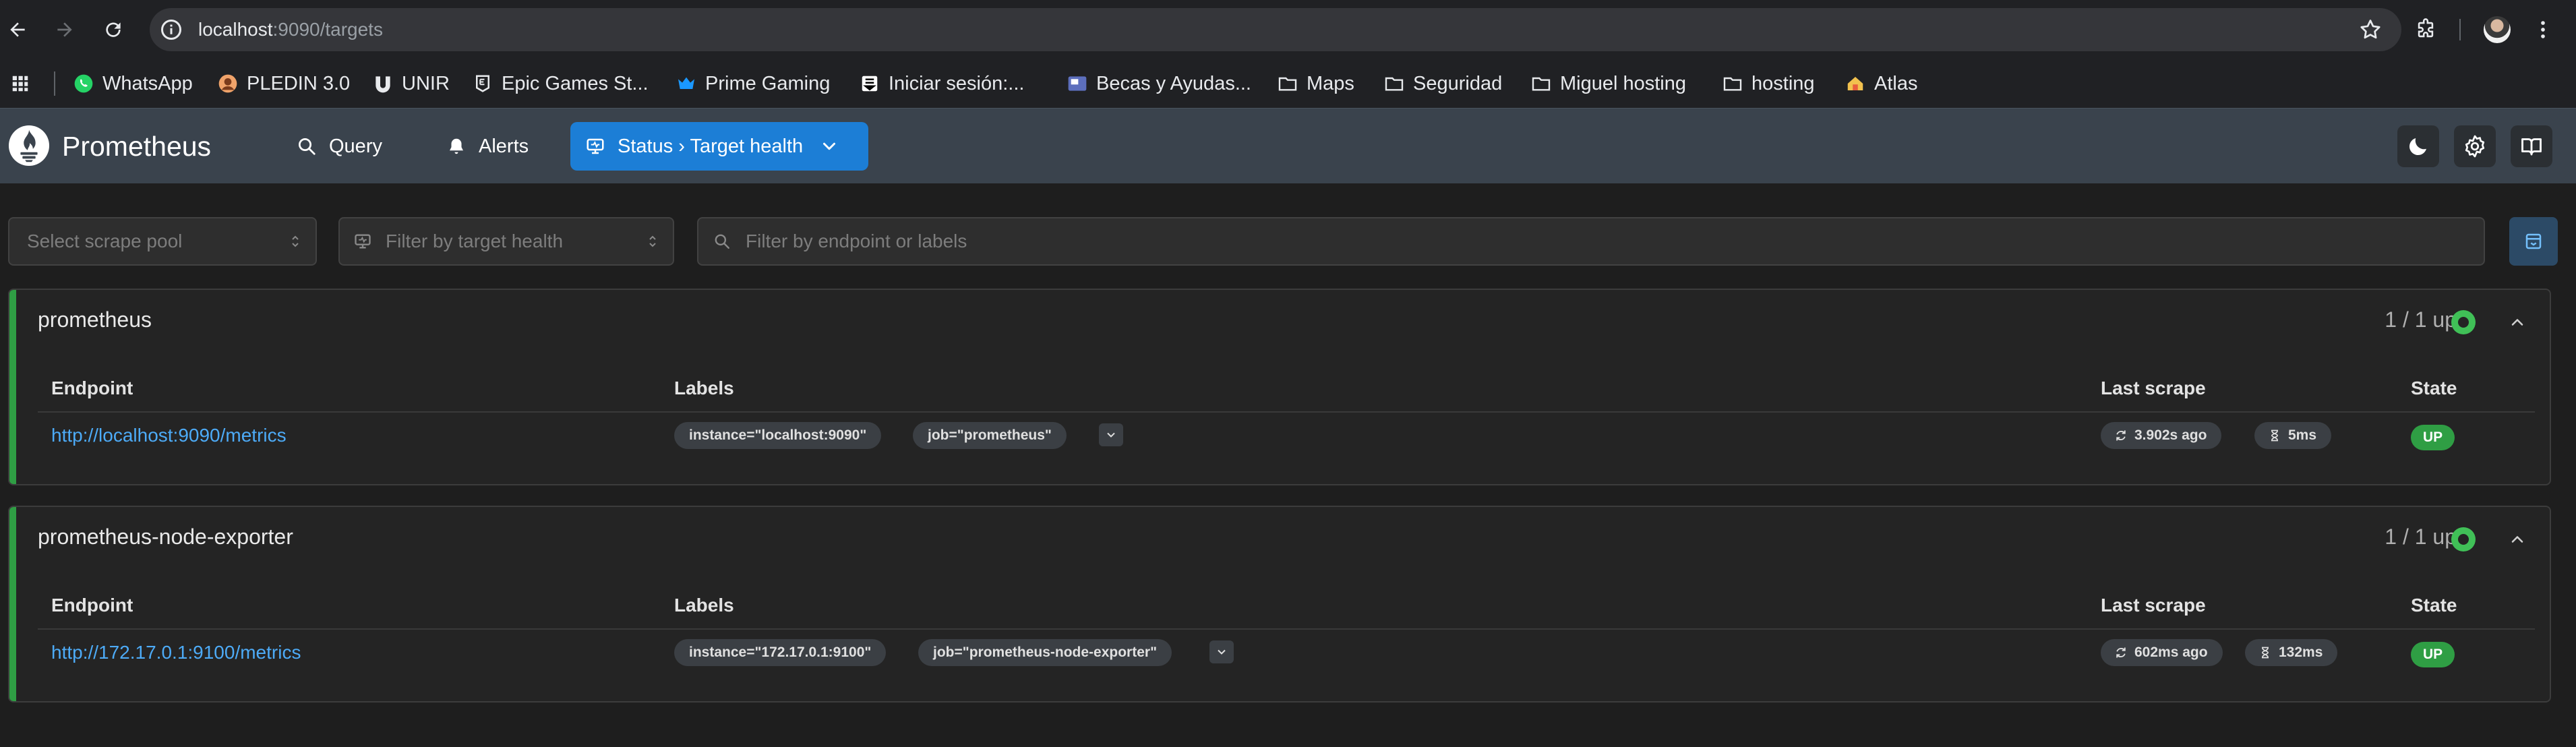 Image resolution: width=2576 pixels, height=747 pixels. I want to click on last-scrape-badge: 3.902s ago, so click(2161, 436).